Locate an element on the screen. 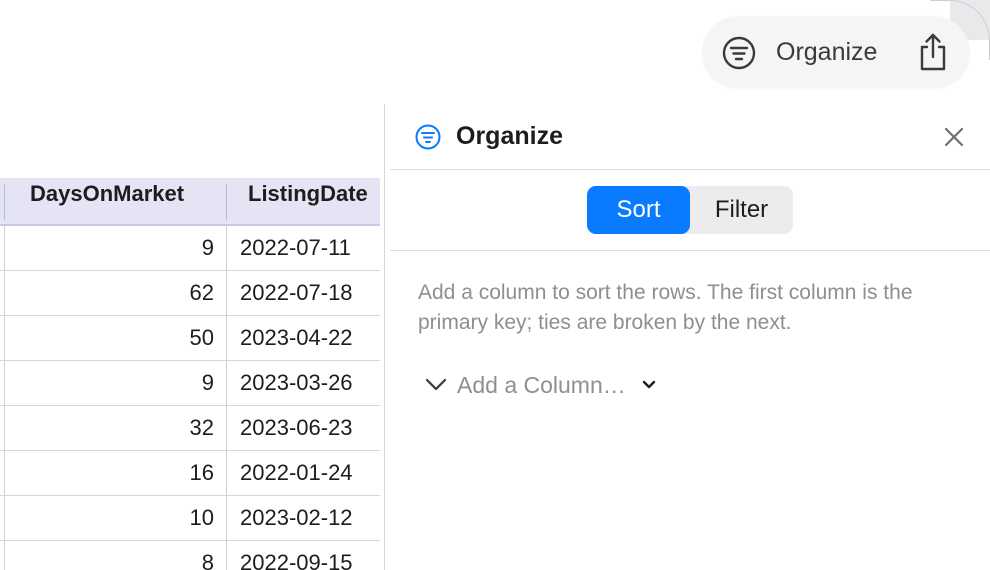 The height and width of the screenshot is (570, 990). table-row: 10 2023-02-12 is located at coordinates (190, 518).